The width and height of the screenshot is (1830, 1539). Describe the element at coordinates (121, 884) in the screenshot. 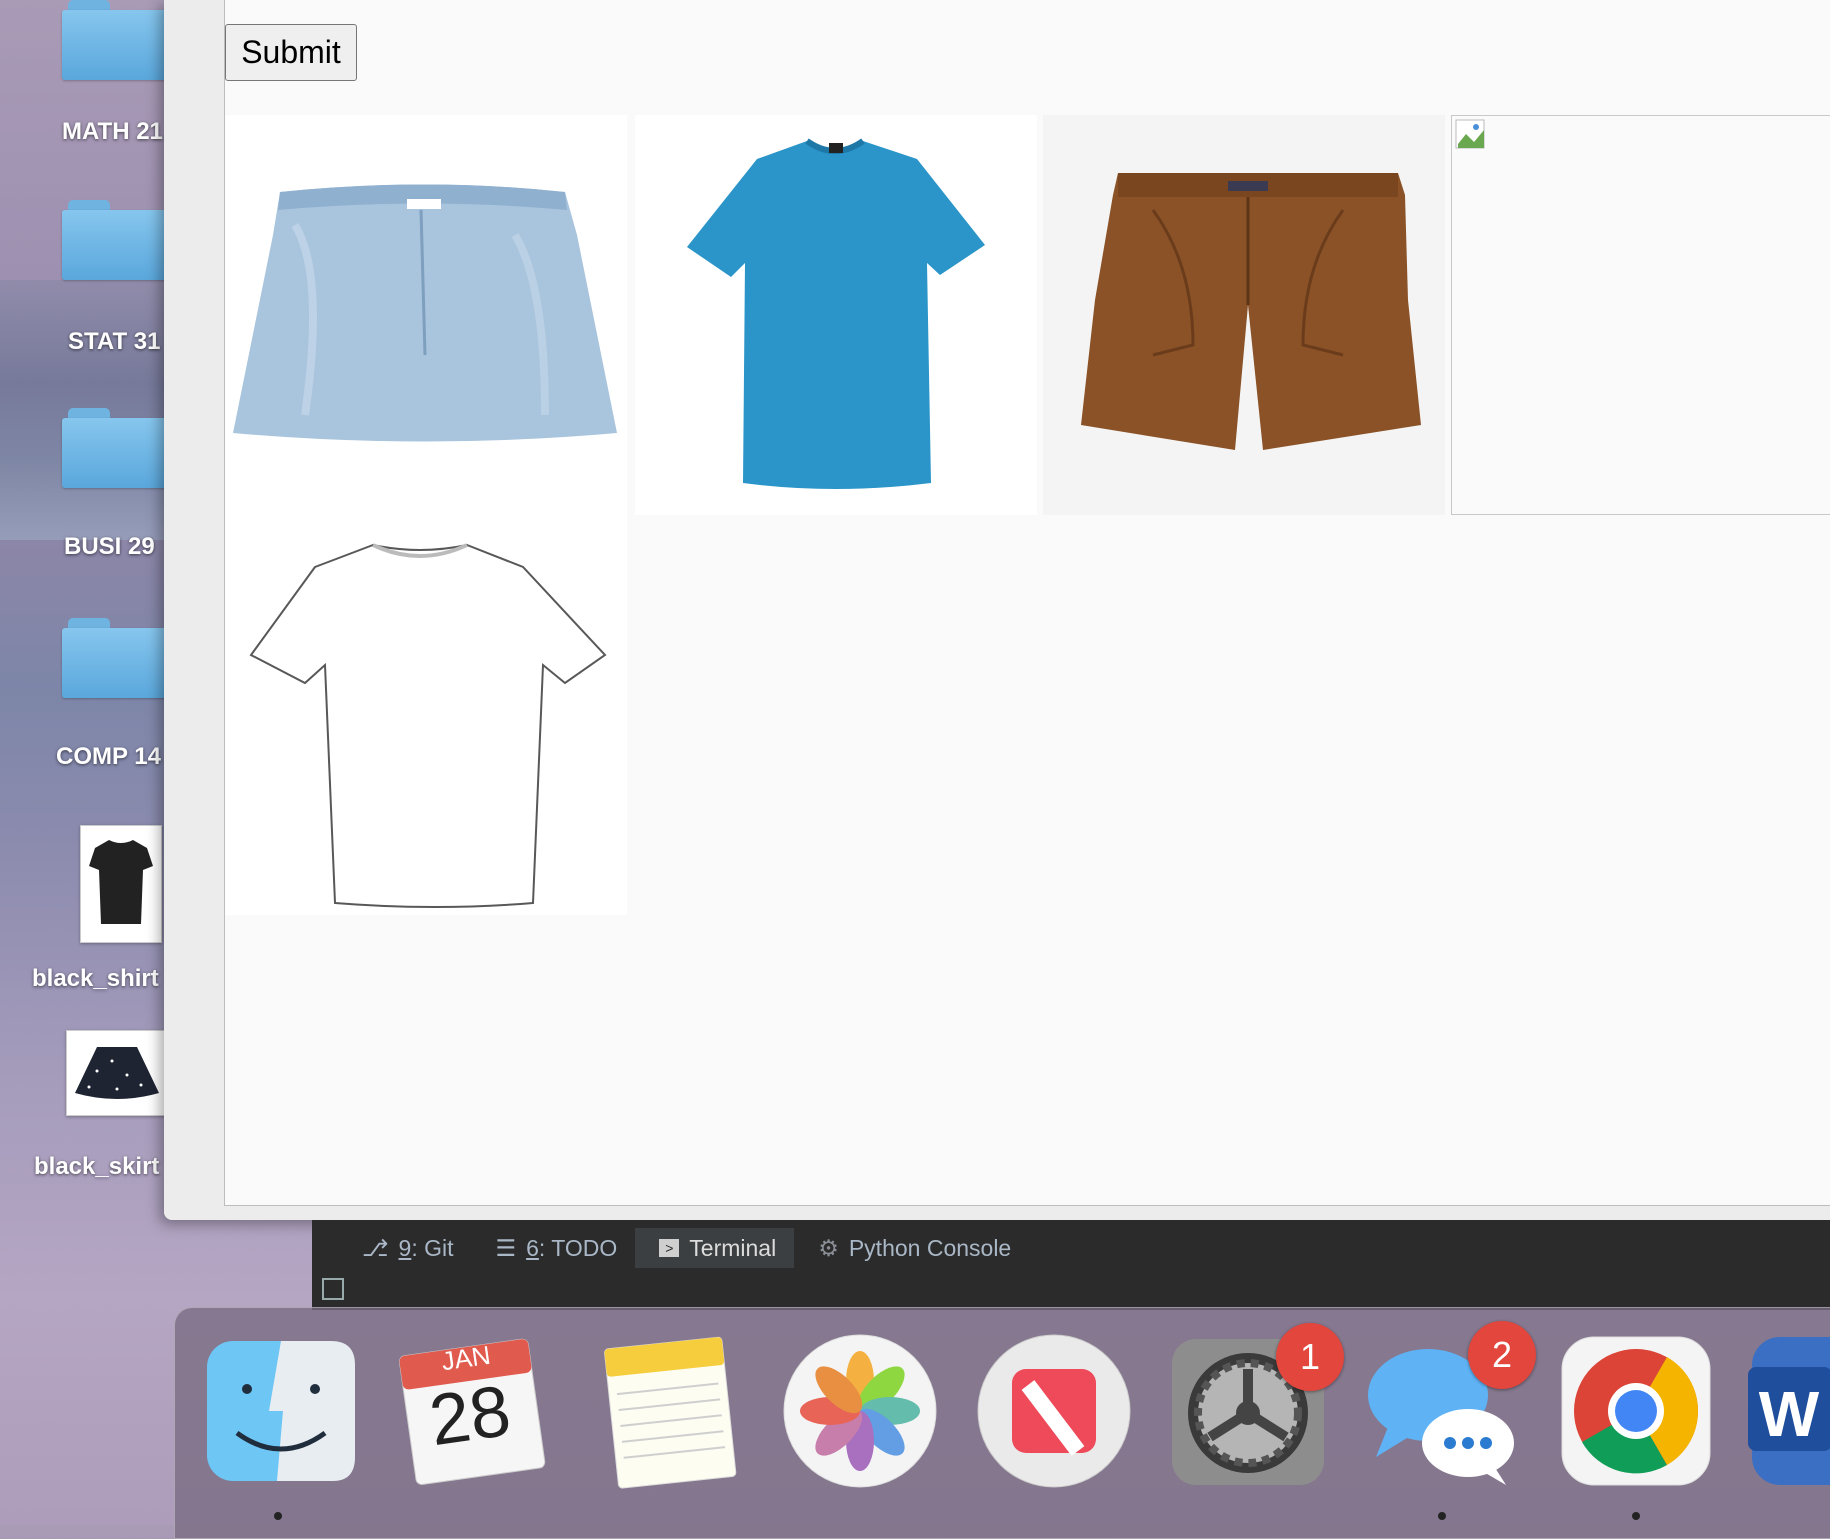

I see `black-shirt-thumbnail` at that location.